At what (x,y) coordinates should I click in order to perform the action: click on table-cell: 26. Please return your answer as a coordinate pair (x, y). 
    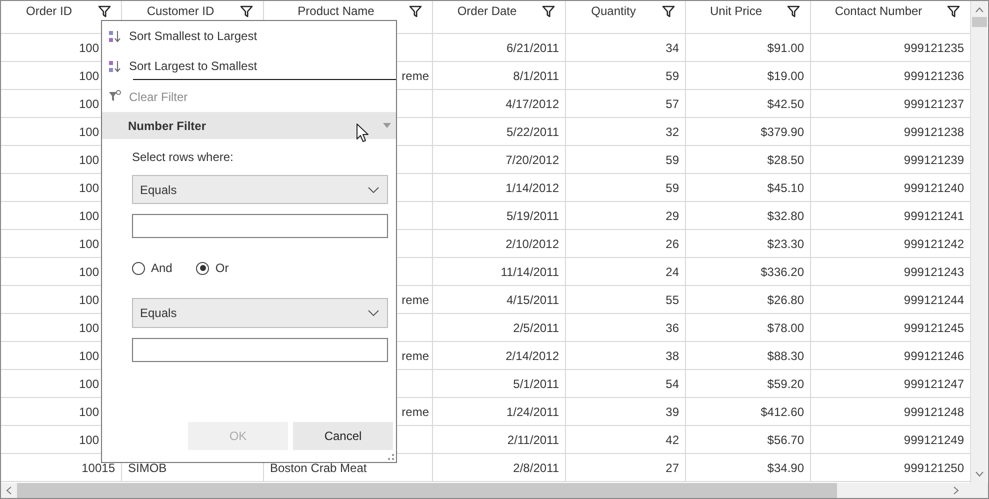
    Looking at the image, I should click on (626, 244).